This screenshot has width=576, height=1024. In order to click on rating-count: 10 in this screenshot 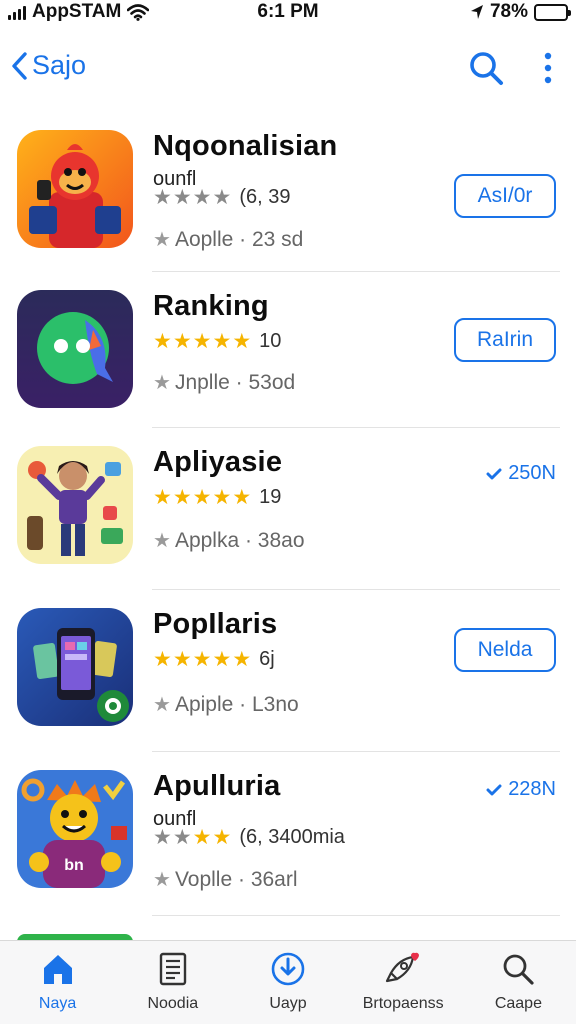, I will do `click(270, 341)`.